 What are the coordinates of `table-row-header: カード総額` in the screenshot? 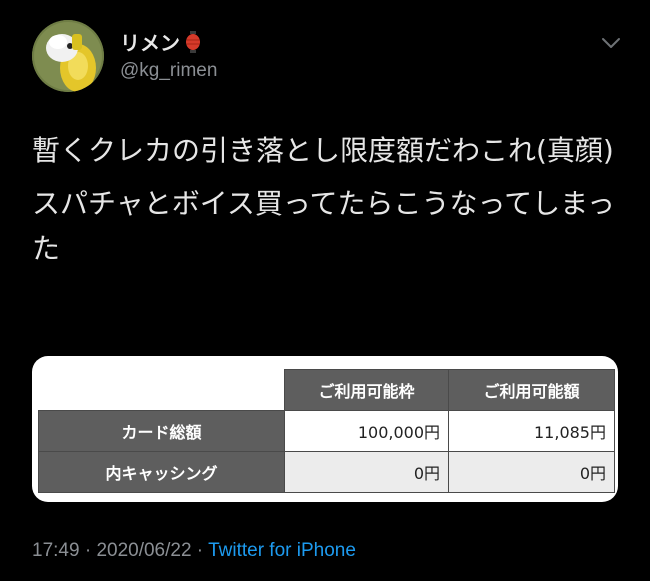 It's located at (161, 431).